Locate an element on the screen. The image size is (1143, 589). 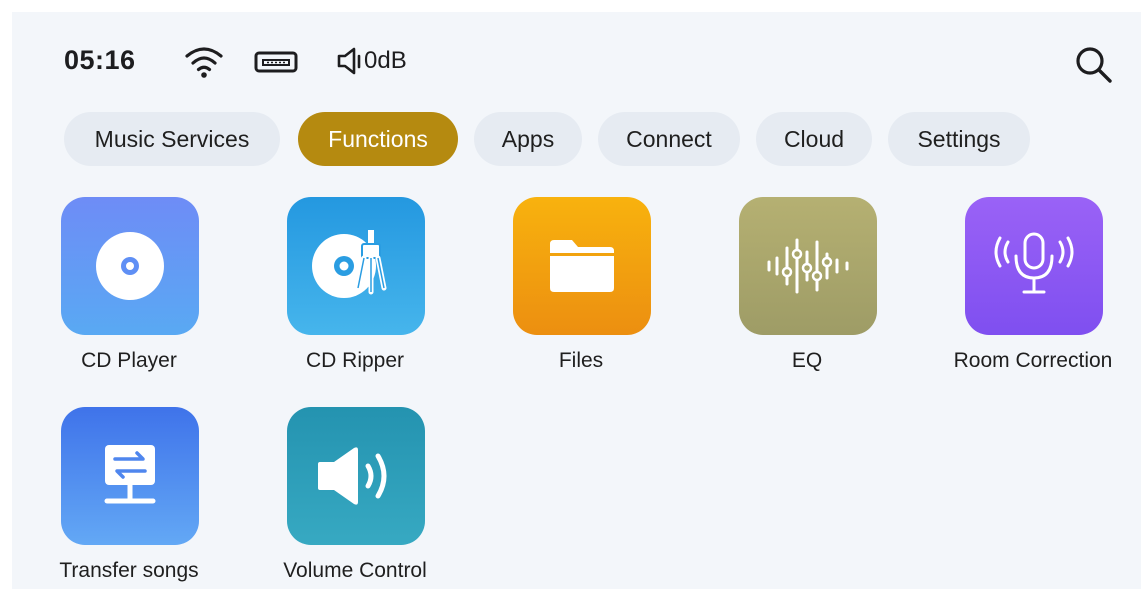
wifi-icon is located at coordinates (204, 62).